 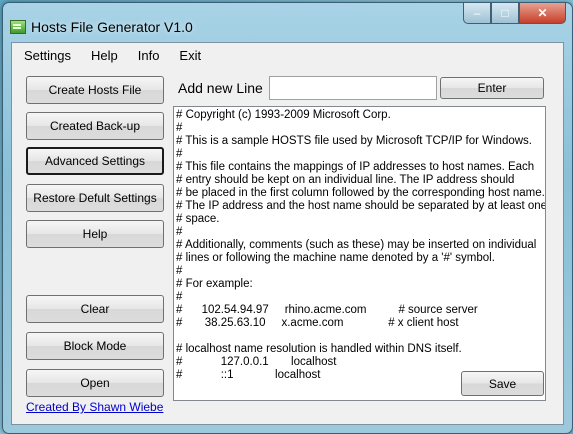 What do you see at coordinates (492, 88) in the screenshot?
I see `enter-button: Enter` at bounding box center [492, 88].